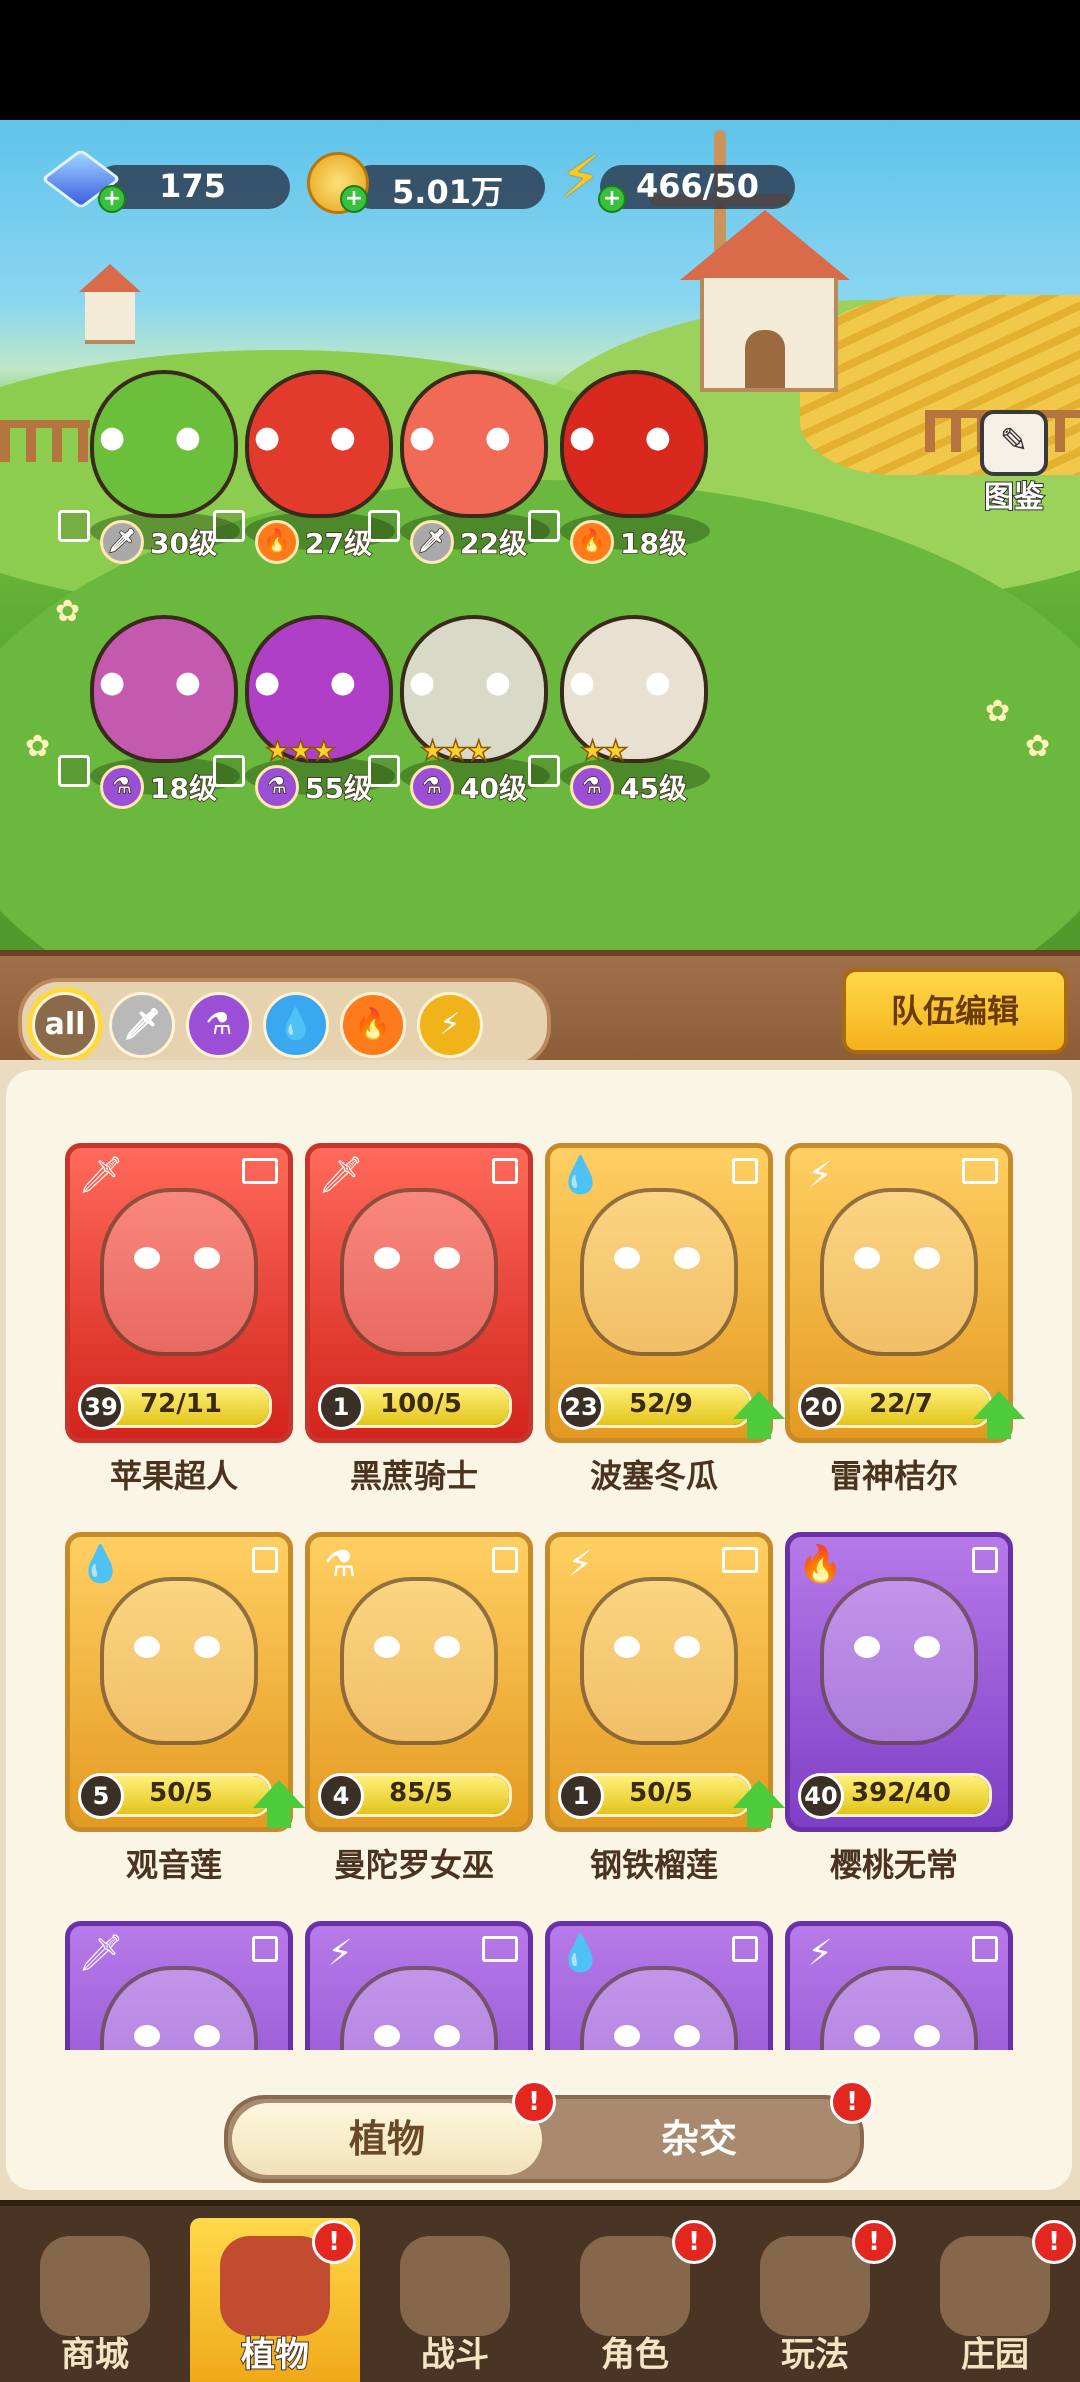 The image size is (1080, 2382). I want to click on plant-level: 🔥 27级, so click(314, 542).